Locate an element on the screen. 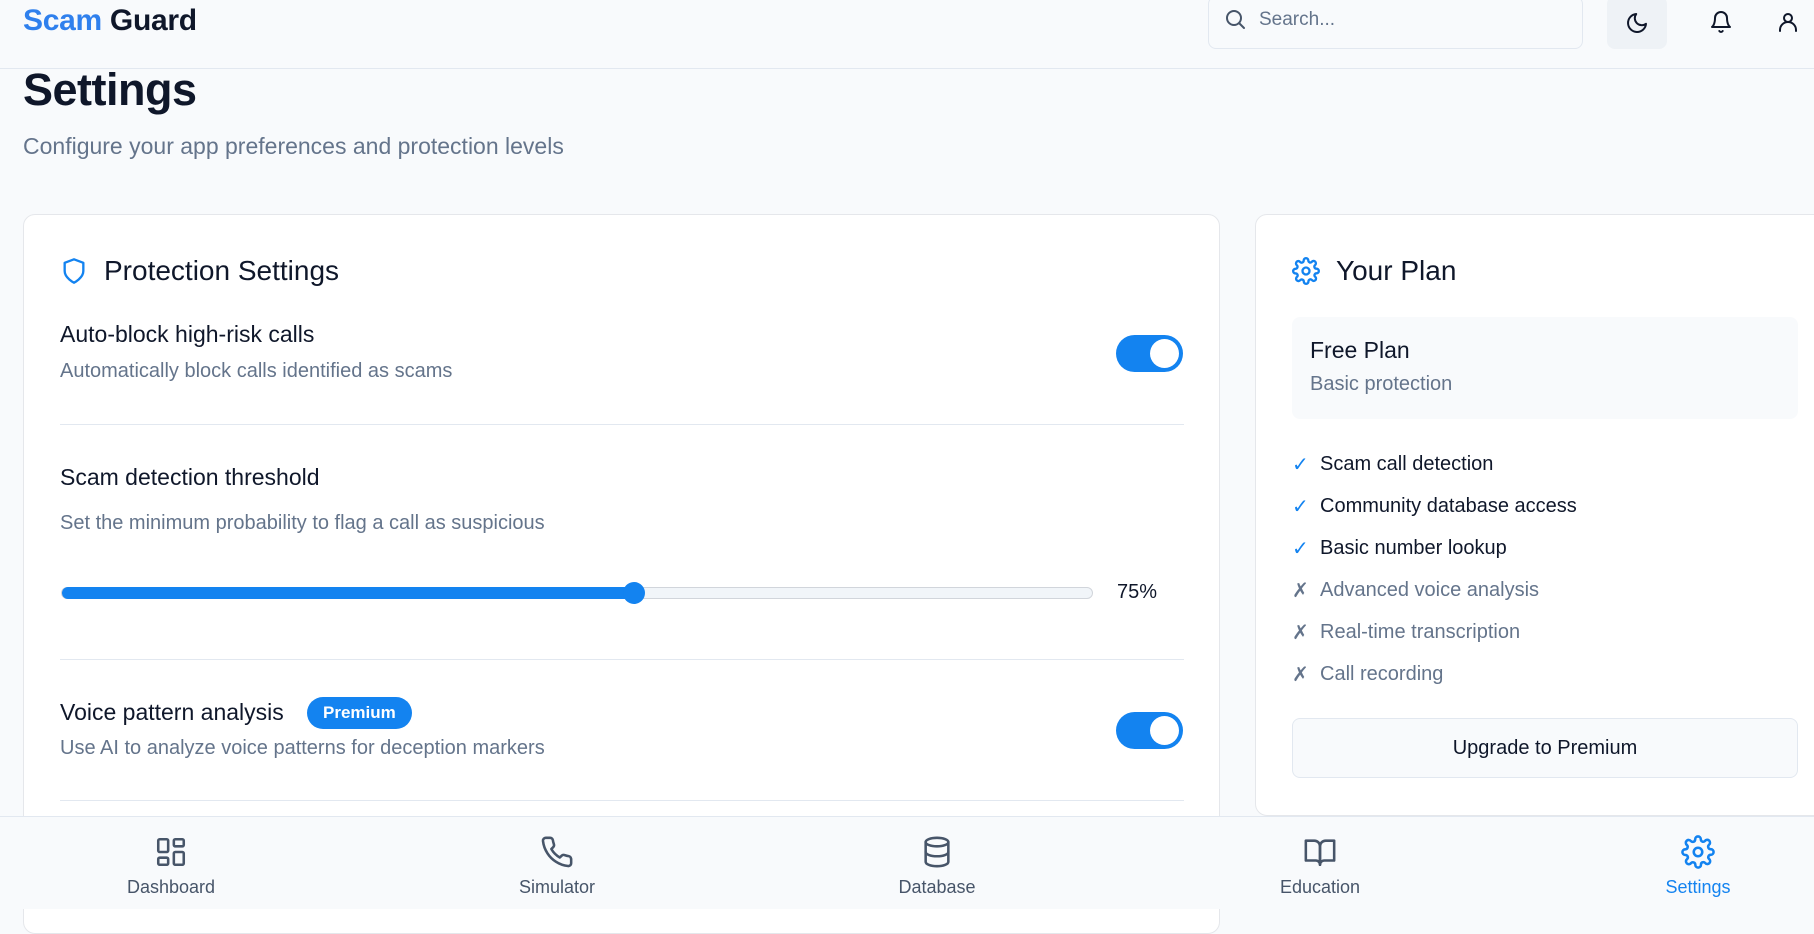 The width and height of the screenshot is (1814, 934). protection-card-title: Protection Settings is located at coordinates (222, 270).